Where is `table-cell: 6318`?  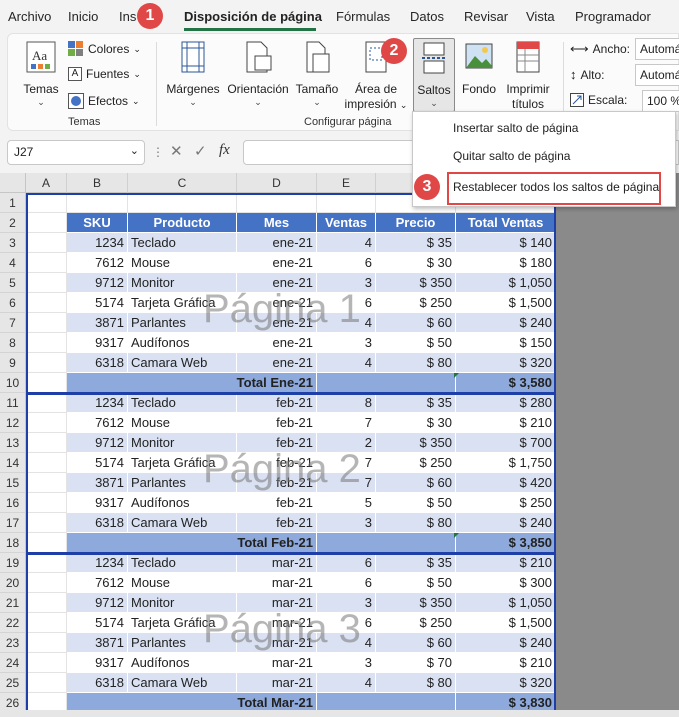 table-cell: 6318 is located at coordinates (97, 363).